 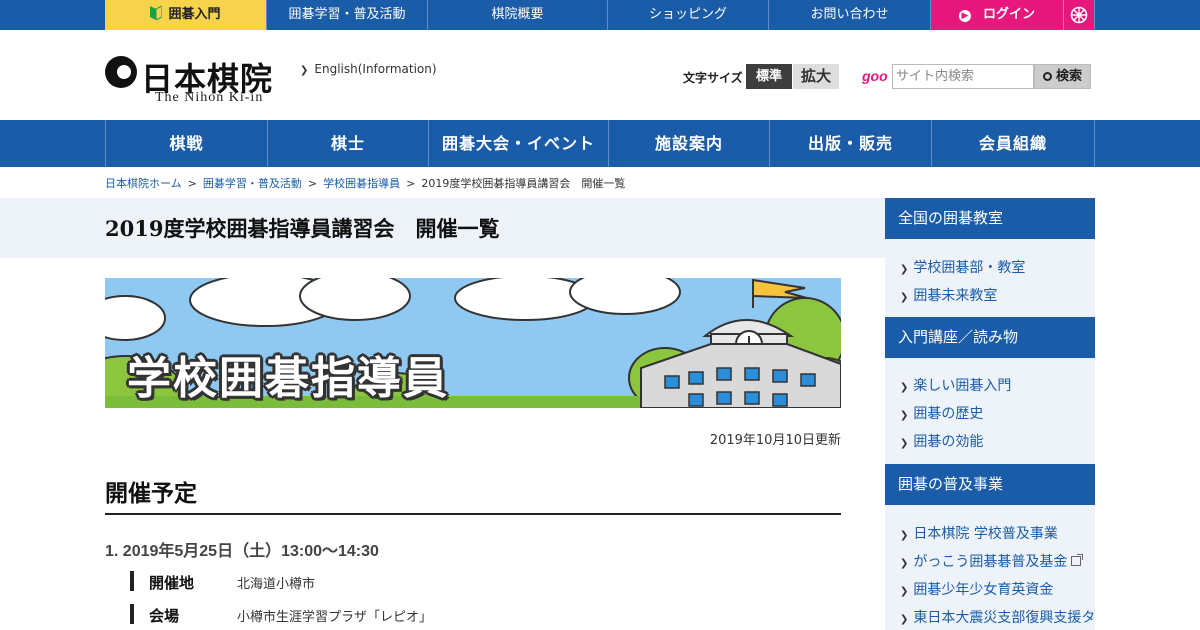 What do you see at coordinates (143, 183) in the screenshot?
I see `breadcrumb-home: 日本棋院ホーム` at bounding box center [143, 183].